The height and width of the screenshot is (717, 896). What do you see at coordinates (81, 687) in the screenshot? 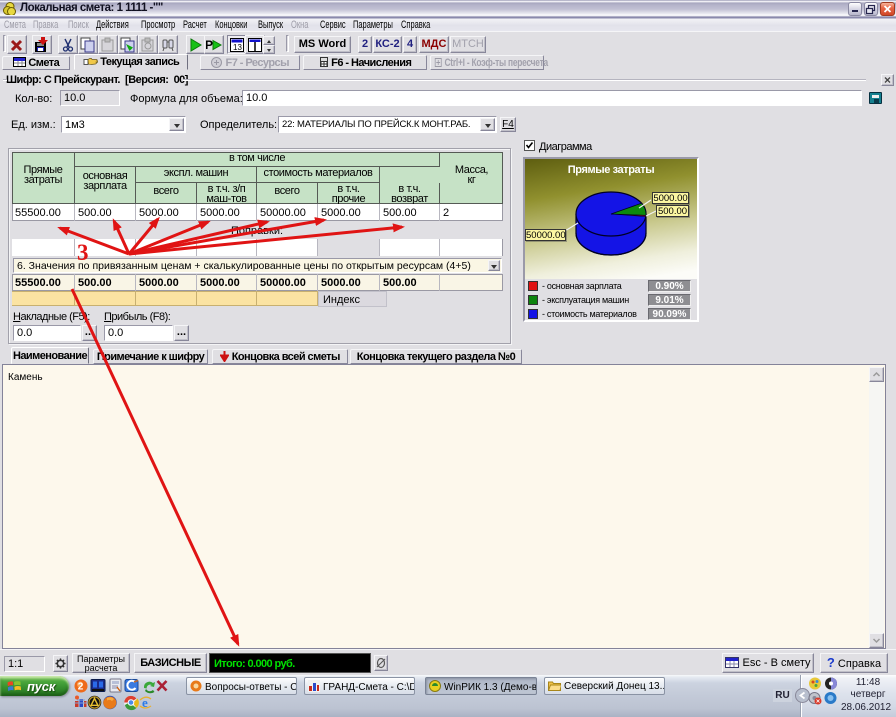
I see `svg-text: 2` at bounding box center [81, 687].